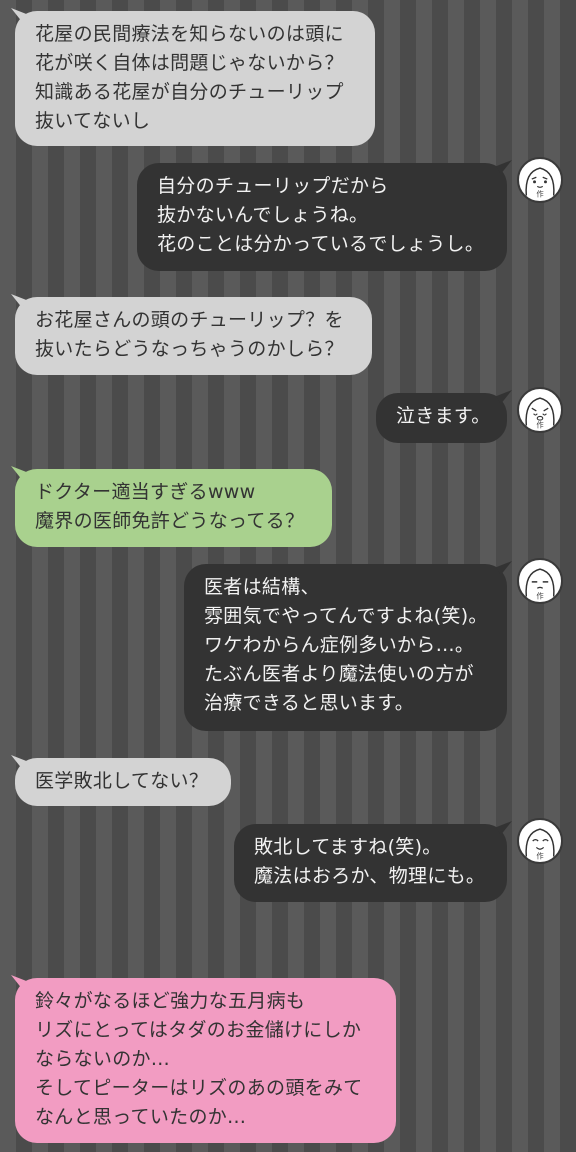 Image resolution: width=576 pixels, height=1152 pixels. Describe the element at coordinates (262, 587) in the screenshot. I see `message-line: 医者は結構、` at that location.